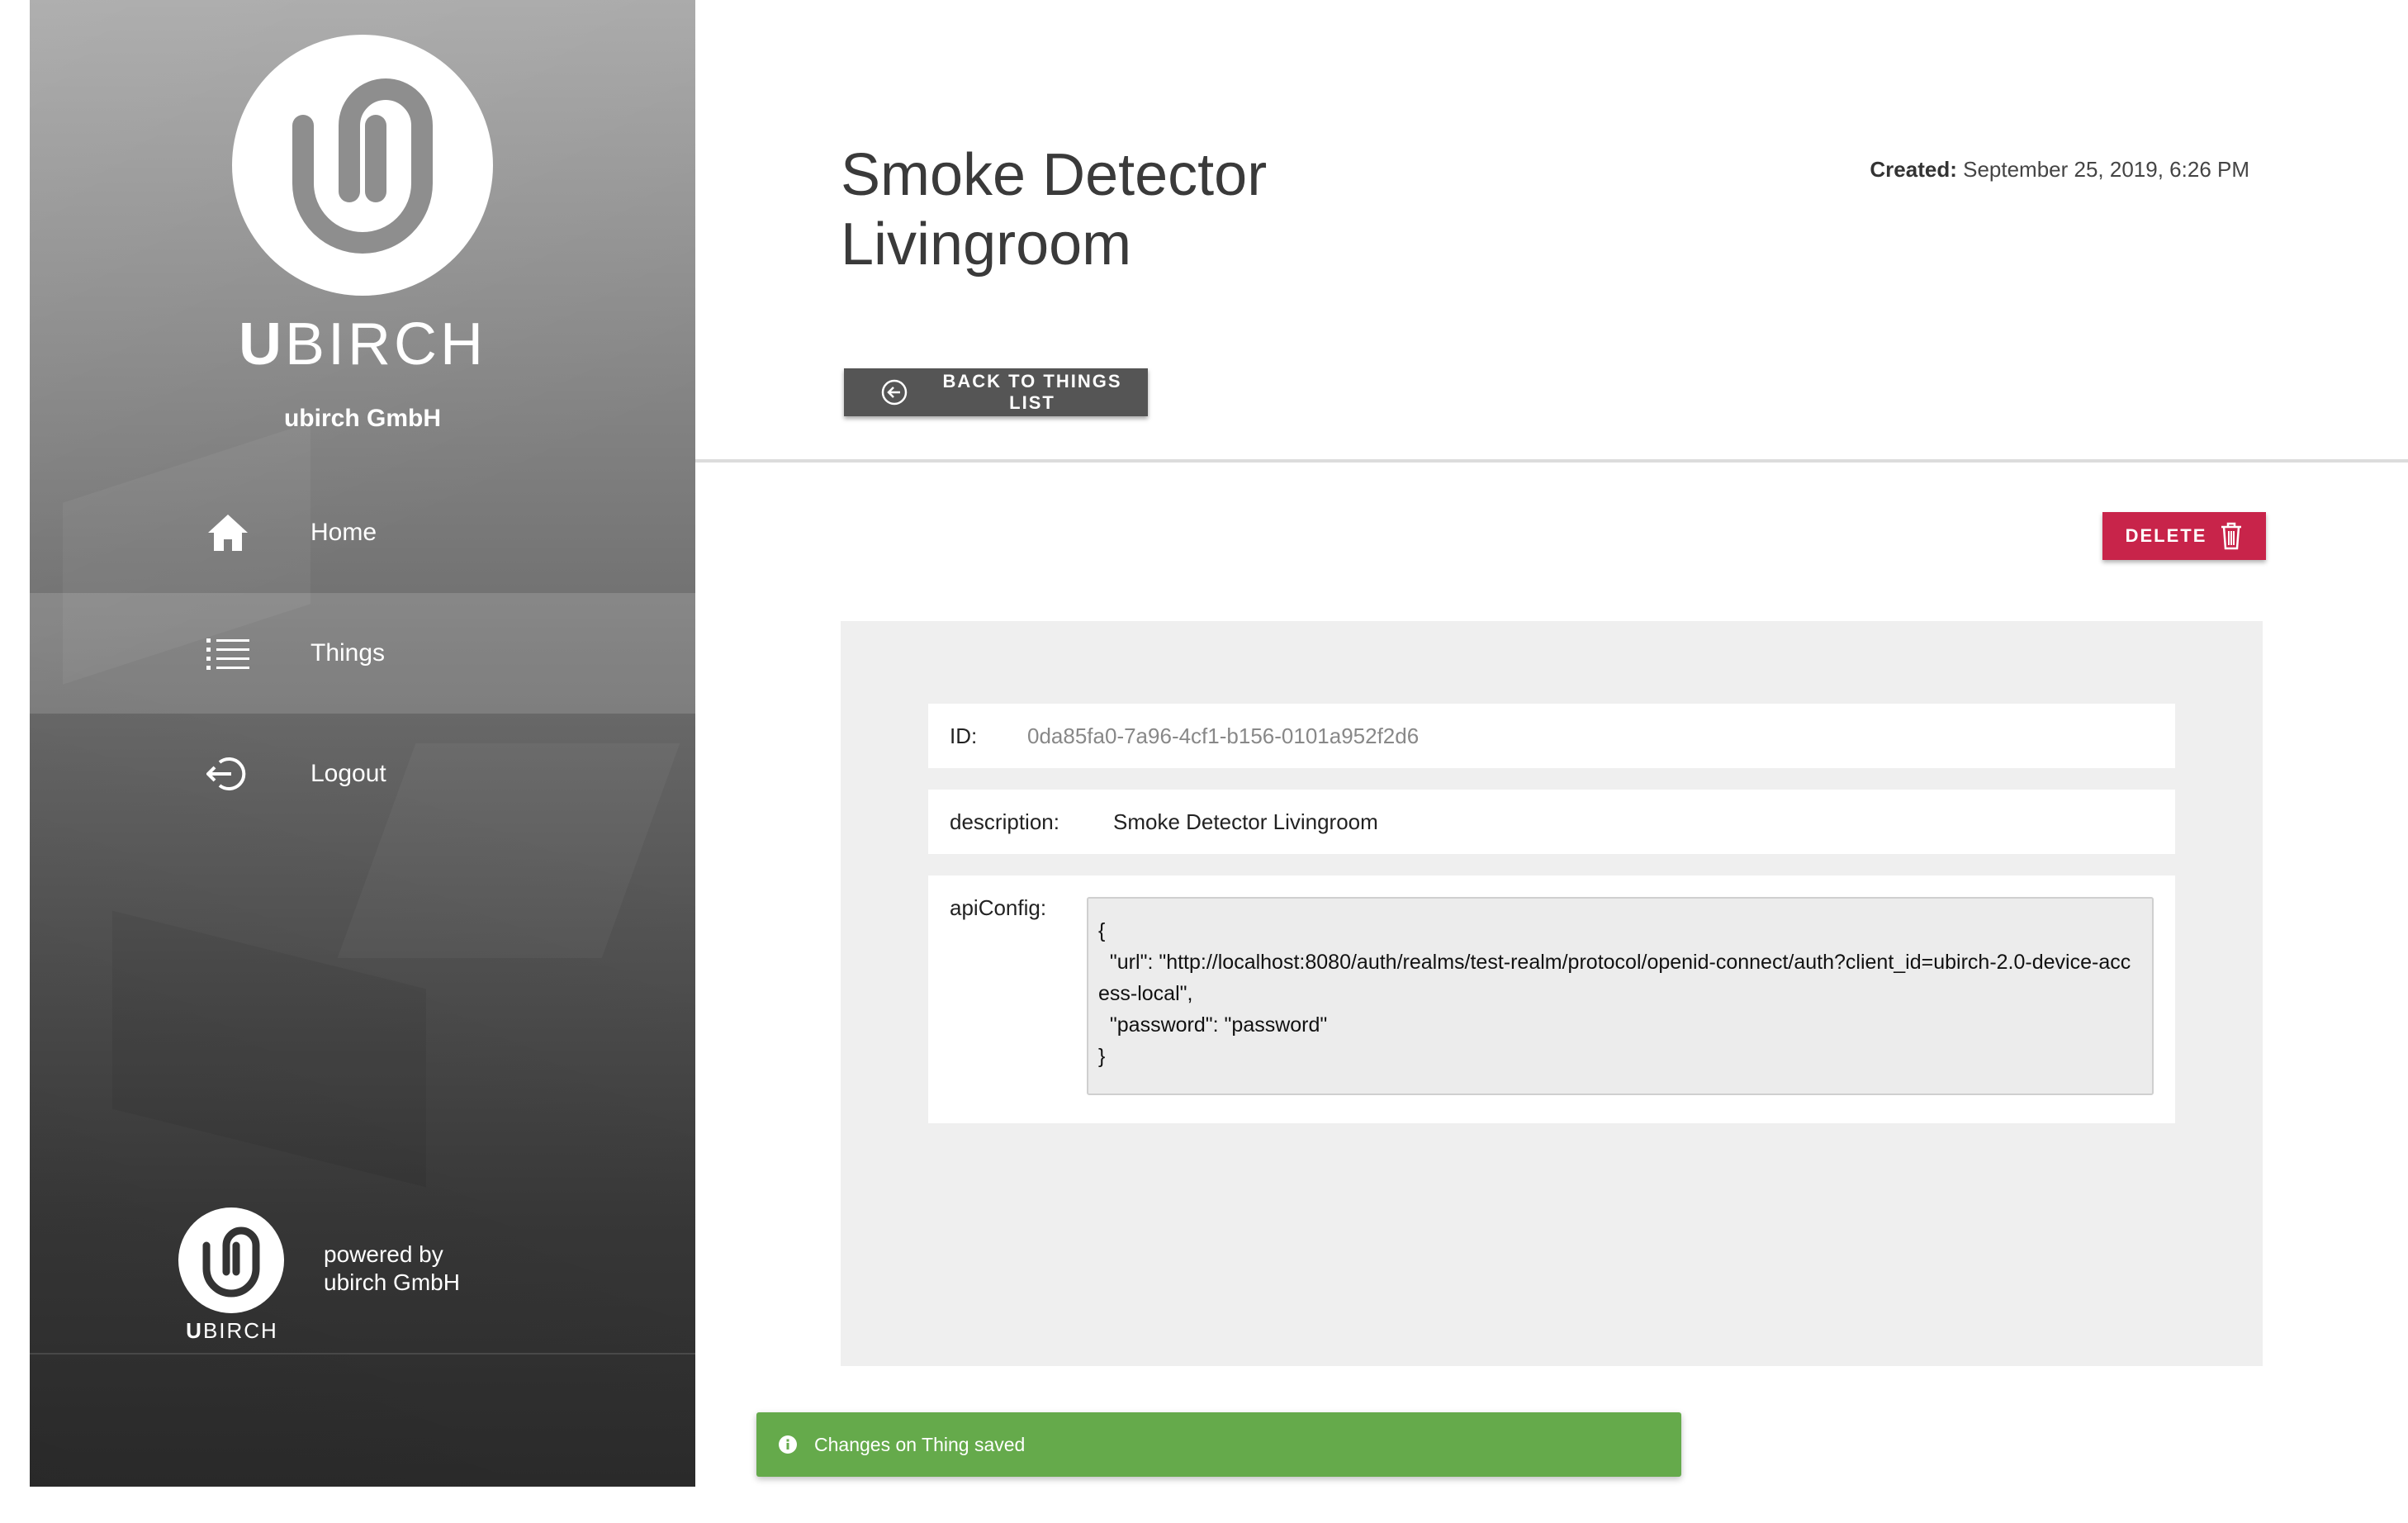 This screenshot has width=2408, height=1523. I want to click on id-field-row: ID: 0da85fa0-7a96-4cf1-b156-0101a952f2d6, so click(1551, 736).